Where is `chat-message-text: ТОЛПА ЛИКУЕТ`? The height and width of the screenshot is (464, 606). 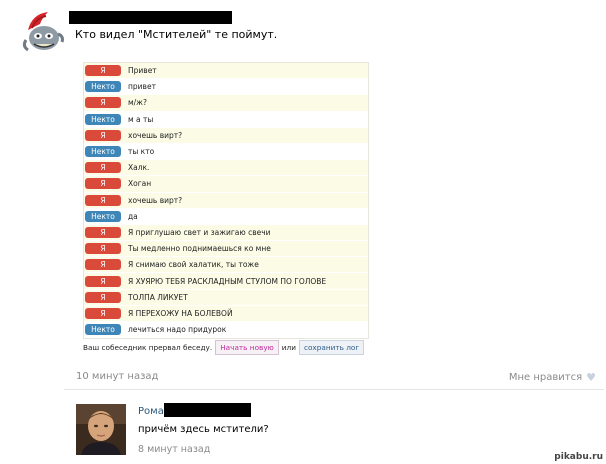 chat-message-text: ТОЛПА ЛИКУЕТ is located at coordinates (158, 297).